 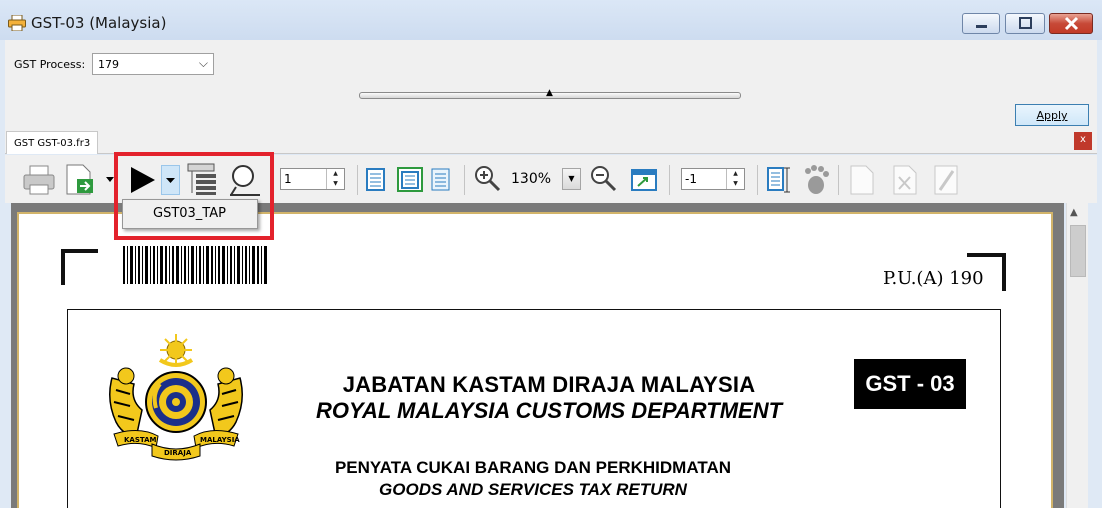 I want to click on goto-page-value: -1, so click(x=691, y=179).